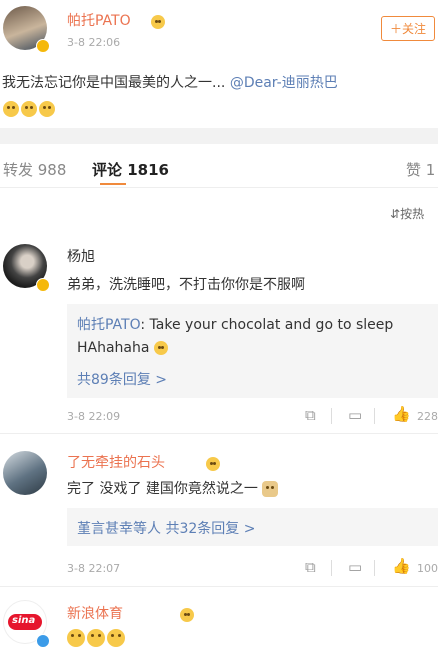 The width and height of the screenshot is (438, 659). Describe the element at coordinates (420, 169) in the screenshot. I see `tab-like: 赞 1` at that location.